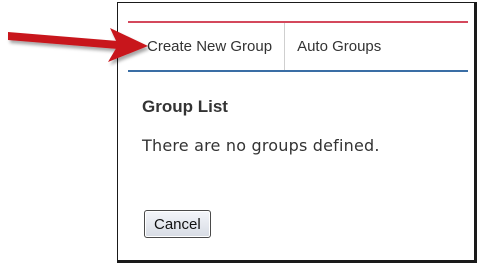 This screenshot has height=265, width=479. Describe the element at coordinates (185, 106) in the screenshot. I see `group-list-title: Group List` at that location.